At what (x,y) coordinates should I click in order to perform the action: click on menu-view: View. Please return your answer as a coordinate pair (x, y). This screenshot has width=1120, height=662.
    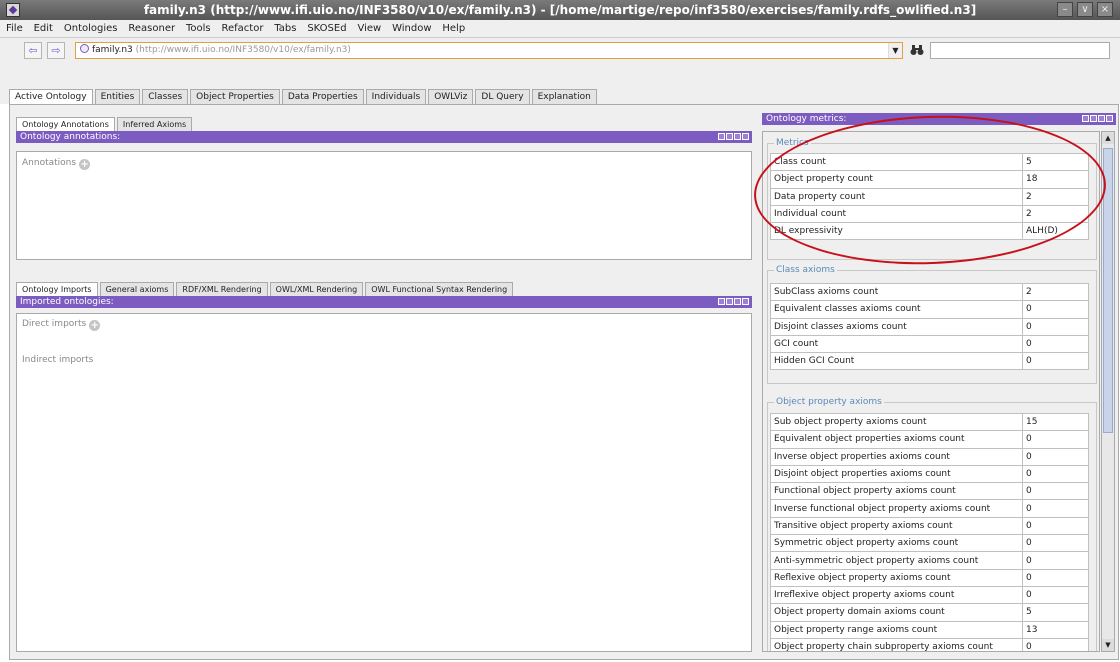
    Looking at the image, I should click on (369, 27).